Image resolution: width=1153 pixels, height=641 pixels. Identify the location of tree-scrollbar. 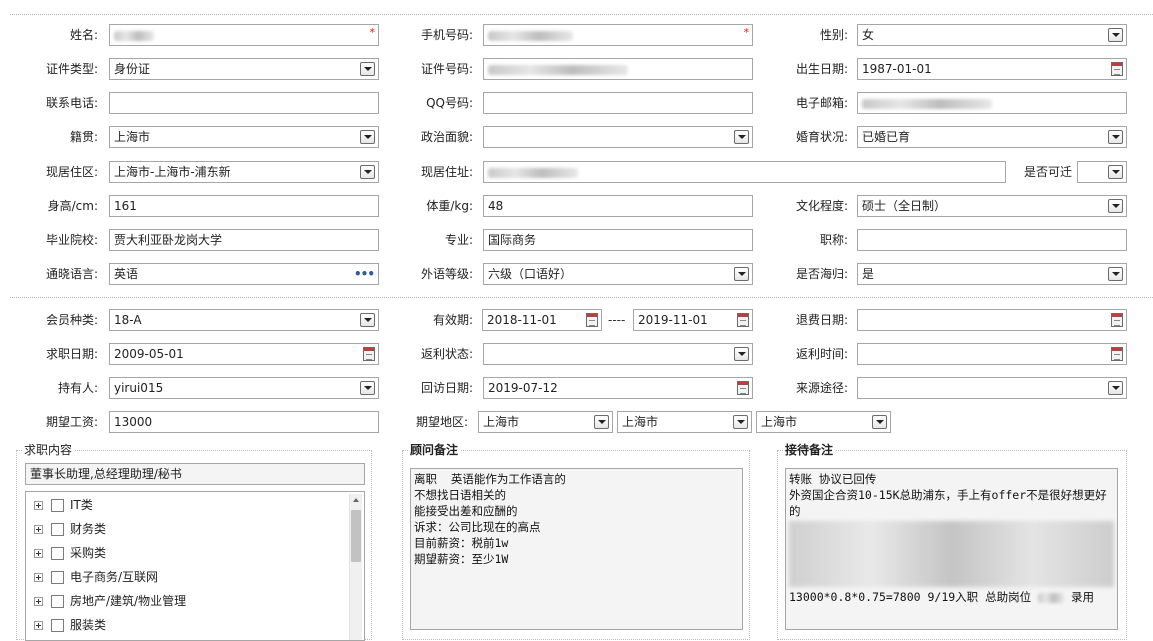
(355, 567).